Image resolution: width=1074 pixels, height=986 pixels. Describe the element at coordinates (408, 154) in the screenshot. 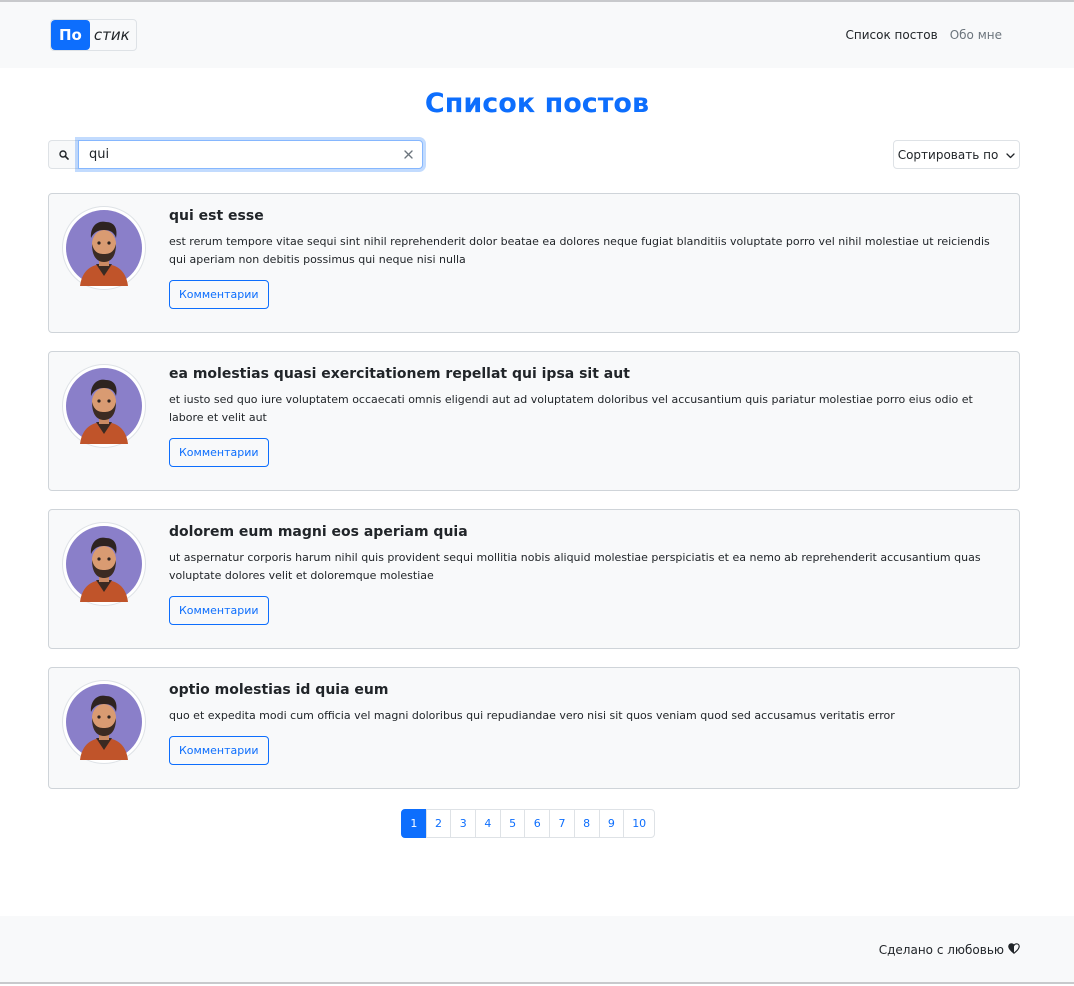

I see `close-icon` at that location.